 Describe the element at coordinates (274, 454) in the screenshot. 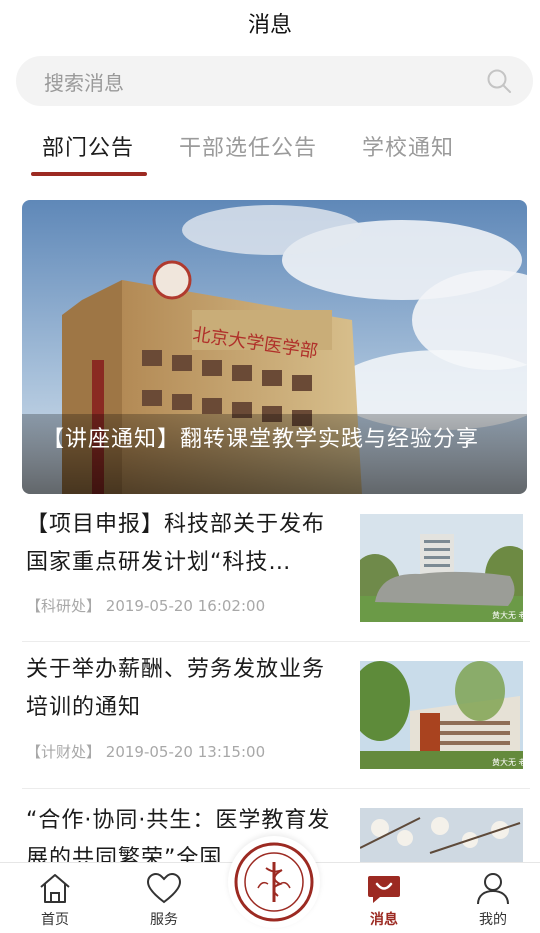

I see `banner-caption: 【讲座通知】翻转课堂教学实践与经验分享` at that location.